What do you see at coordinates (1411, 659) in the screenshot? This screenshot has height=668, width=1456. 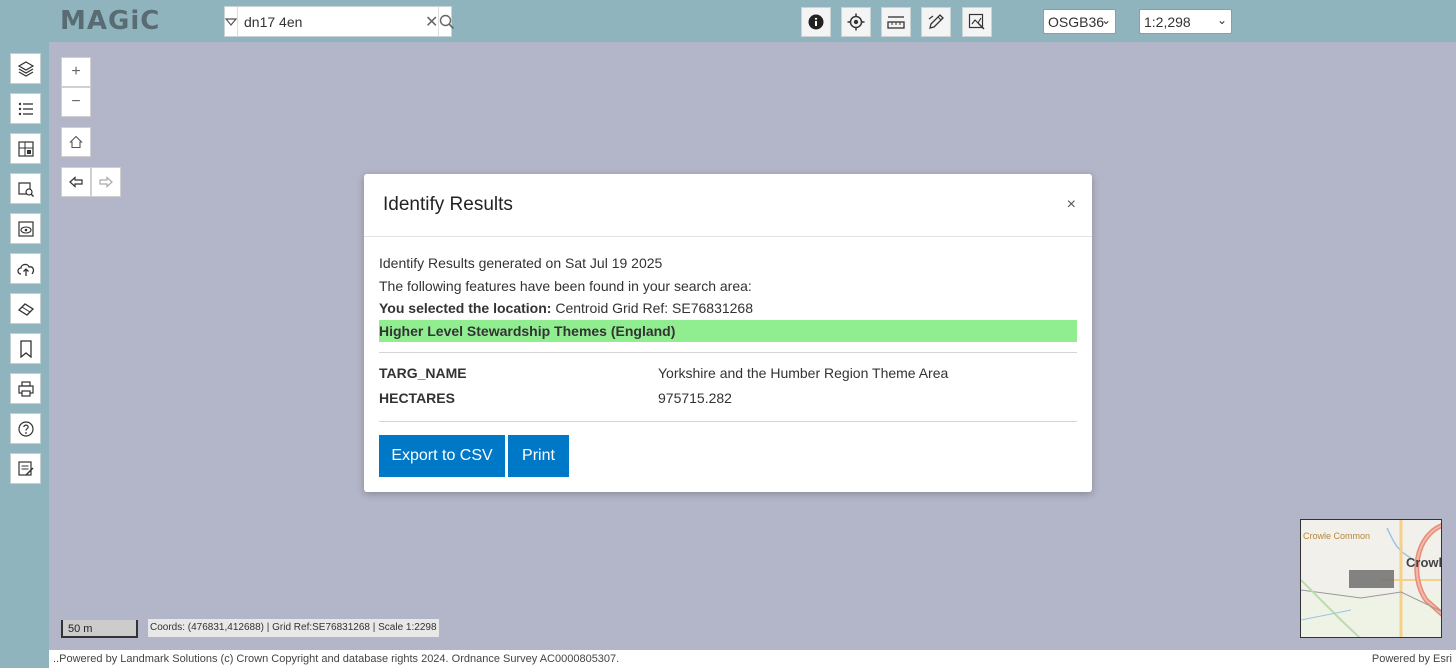 I see `powered-by-text: Powered by Esri` at bounding box center [1411, 659].